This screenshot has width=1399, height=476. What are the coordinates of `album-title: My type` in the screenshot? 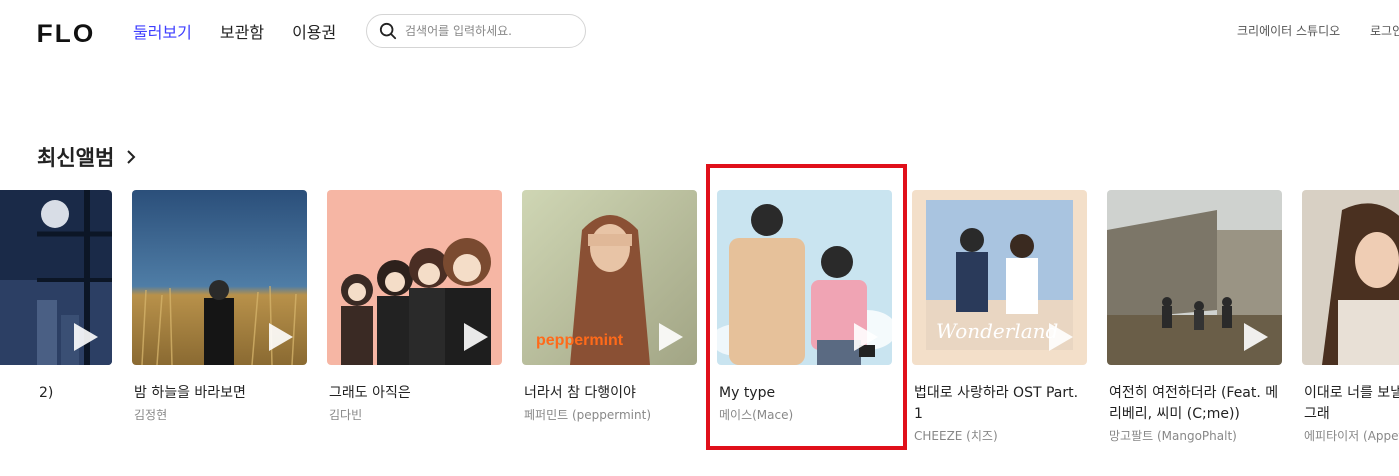 It's located at (804, 393).